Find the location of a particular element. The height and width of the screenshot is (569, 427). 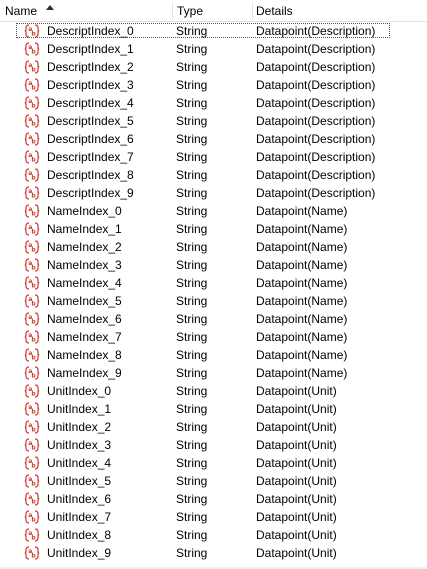

variable-name: NameIndex_7 is located at coordinates (84, 337).